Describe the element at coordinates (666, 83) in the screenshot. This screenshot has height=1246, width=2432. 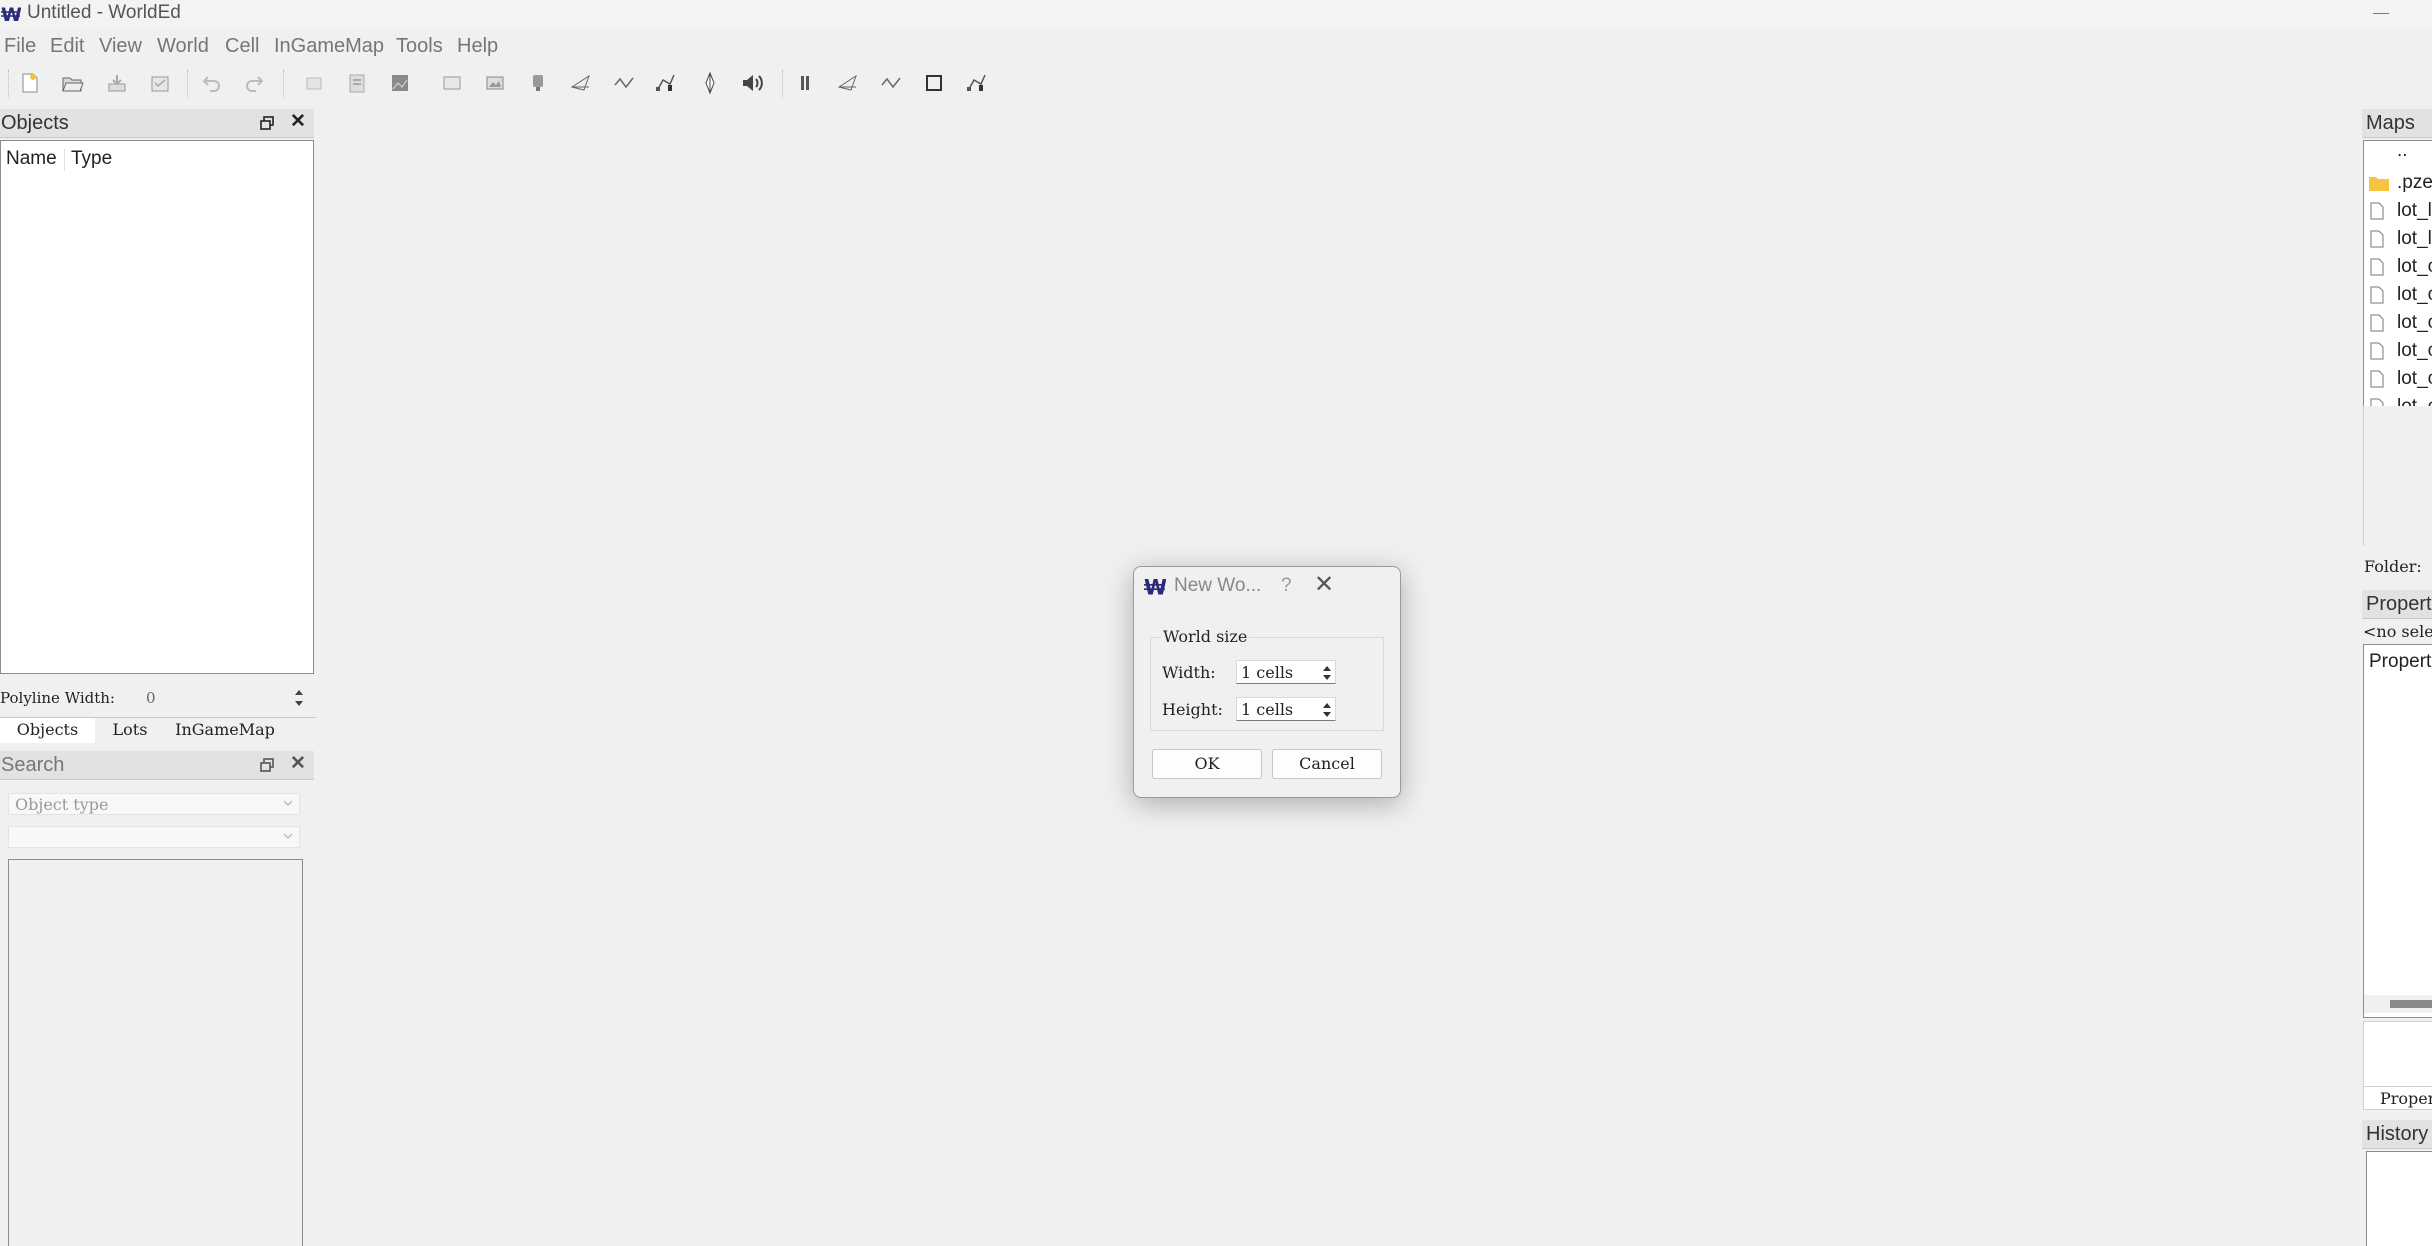
I see `select-path-icon` at that location.